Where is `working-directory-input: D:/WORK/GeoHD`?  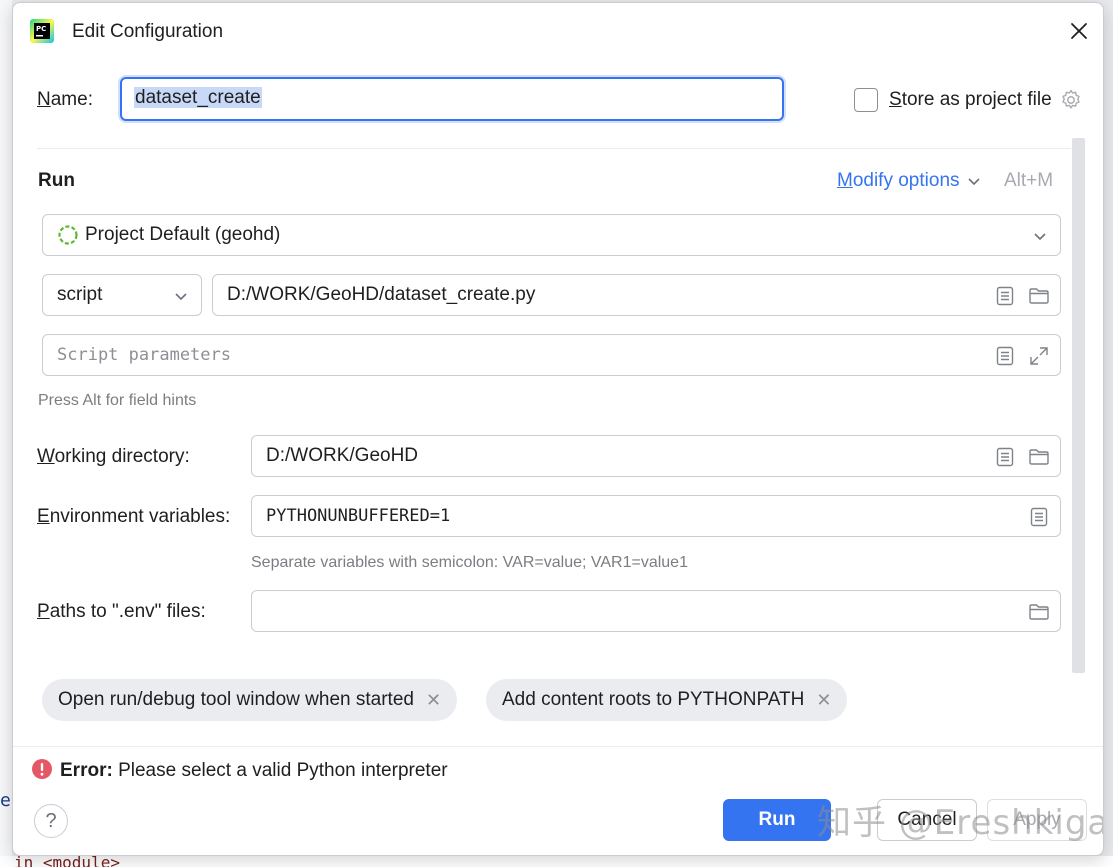 working-directory-input: D:/WORK/GeoHD is located at coordinates (656, 456).